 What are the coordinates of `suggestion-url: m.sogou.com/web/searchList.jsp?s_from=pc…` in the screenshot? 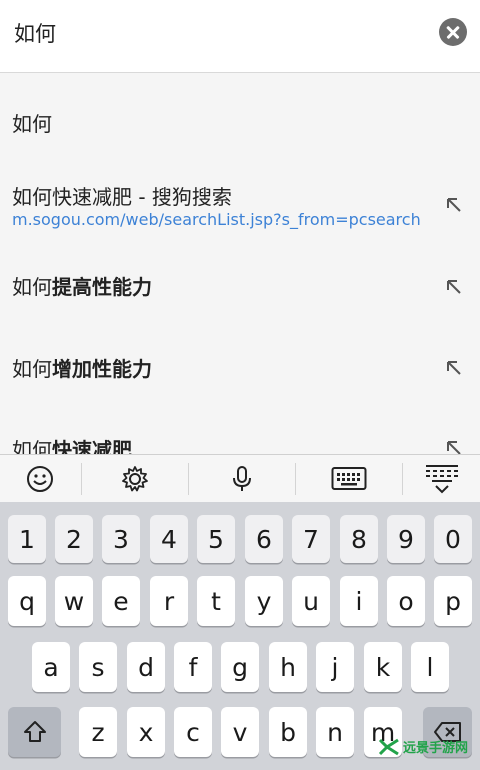 It's located at (216, 219).